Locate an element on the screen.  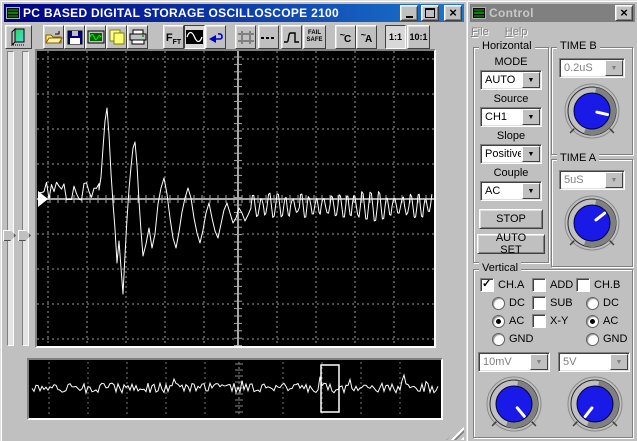
close-icon is located at coordinates (453, 13).